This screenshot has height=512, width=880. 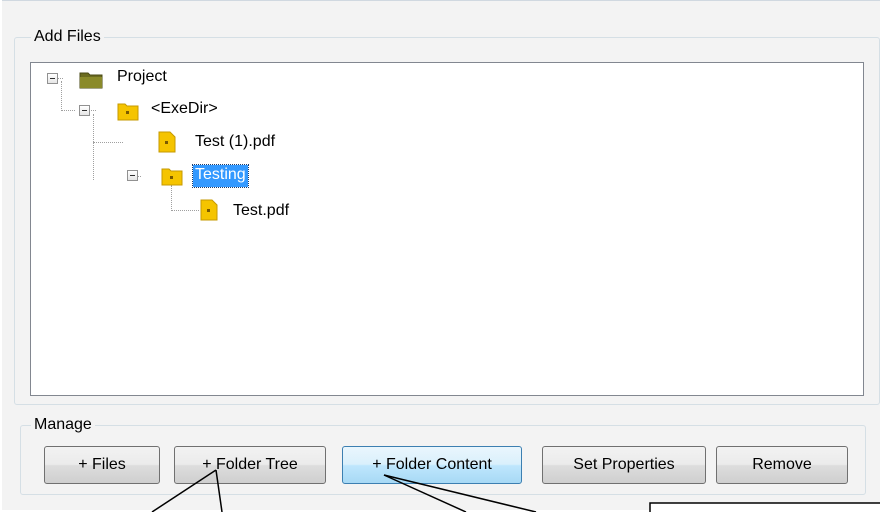 I want to click on callout-line-folder-content-left, so click(x=425, y=493).